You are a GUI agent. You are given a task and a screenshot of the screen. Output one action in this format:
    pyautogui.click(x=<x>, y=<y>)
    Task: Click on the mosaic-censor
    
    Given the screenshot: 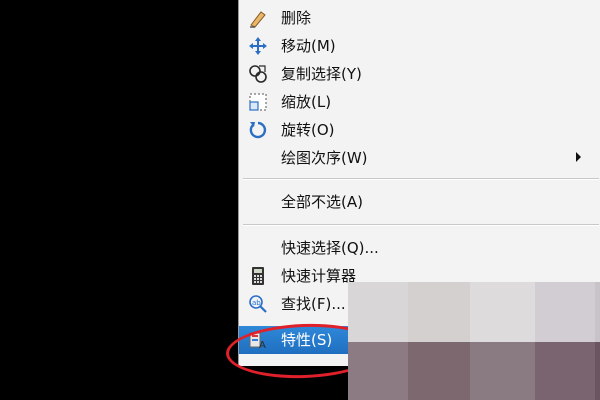 What is the action you would take?
    pyautogui.click(x=474, y=341)
    